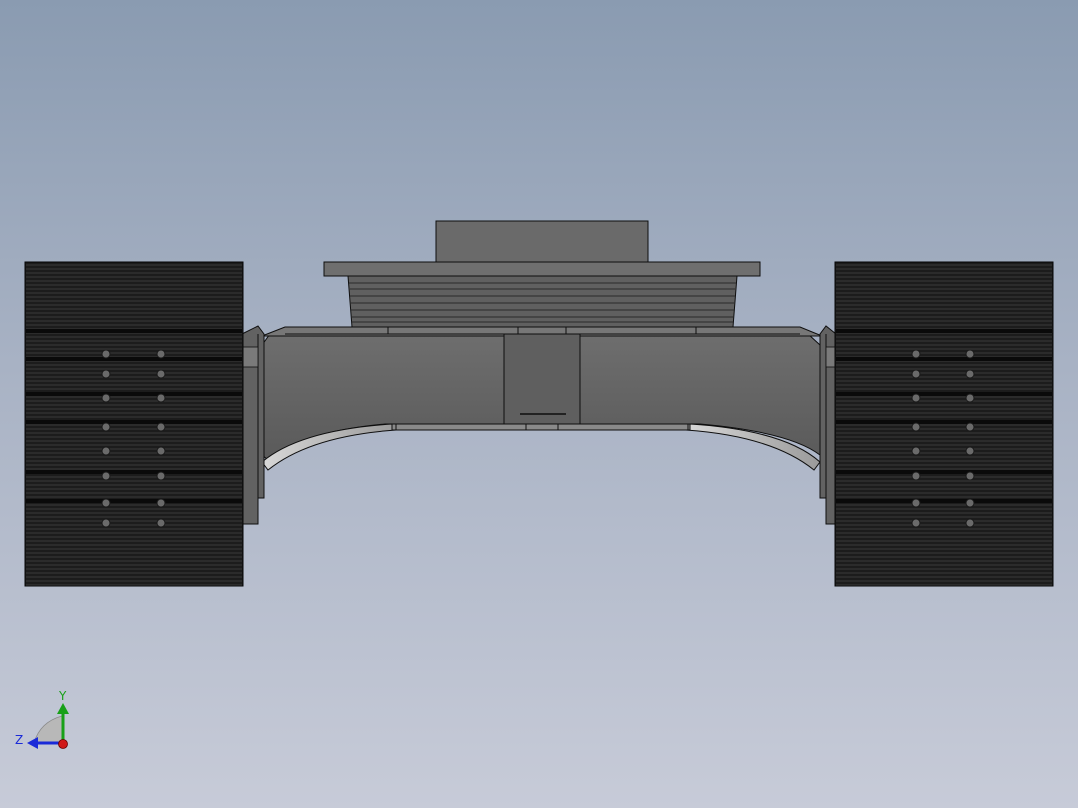 The height and width of the screenshot is (808, 1078). What do you see at coordinates (48, 729) in the screenshot?
I see `triad-plane-icon` at bounding box center [48, 729].